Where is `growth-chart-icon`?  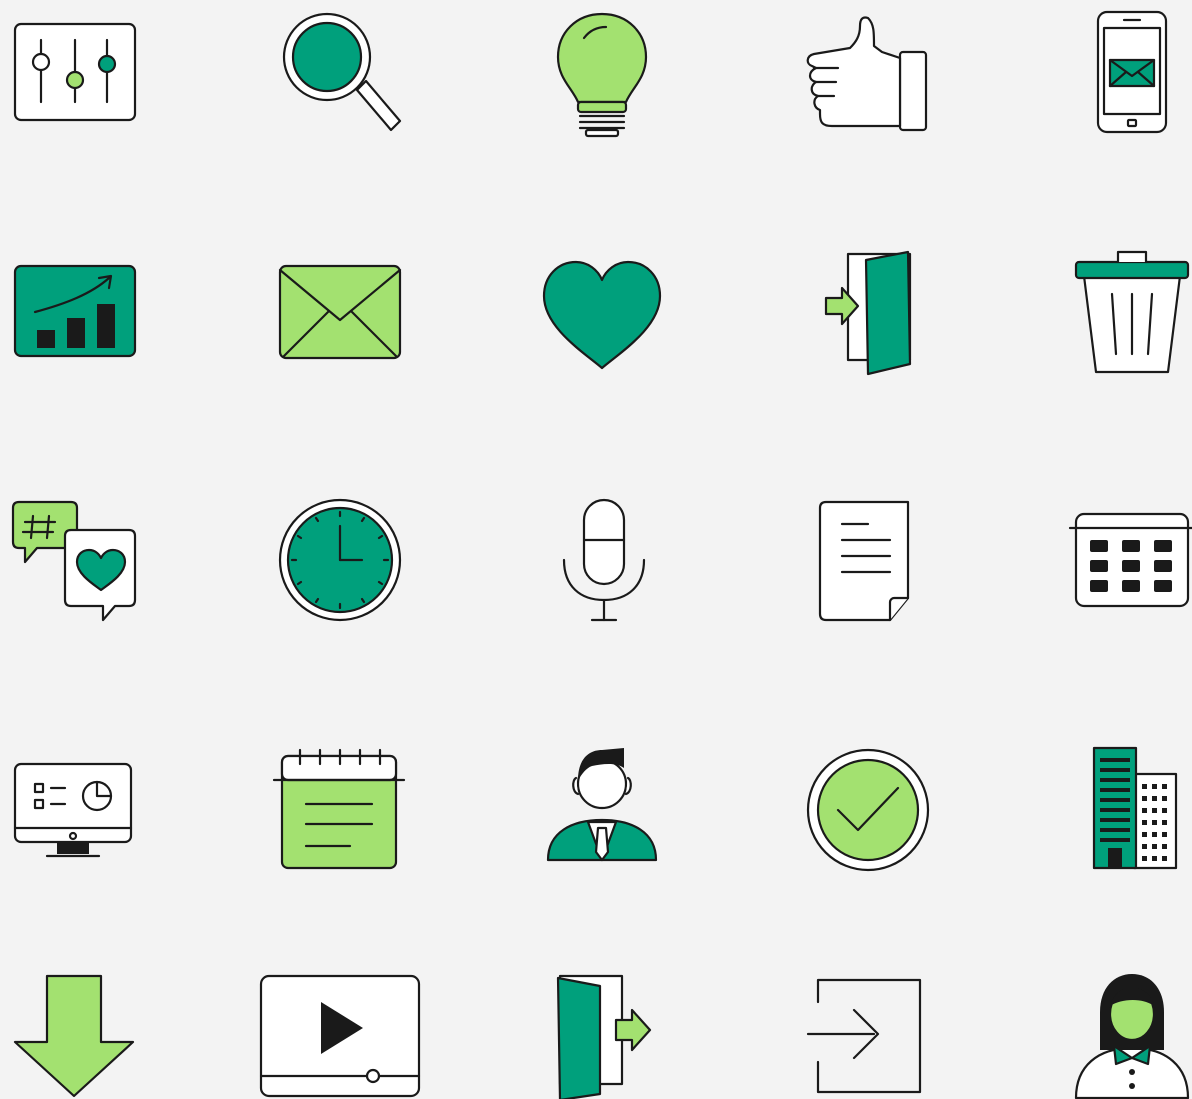 growth-chart-icon is located at coordinates (75, 312).